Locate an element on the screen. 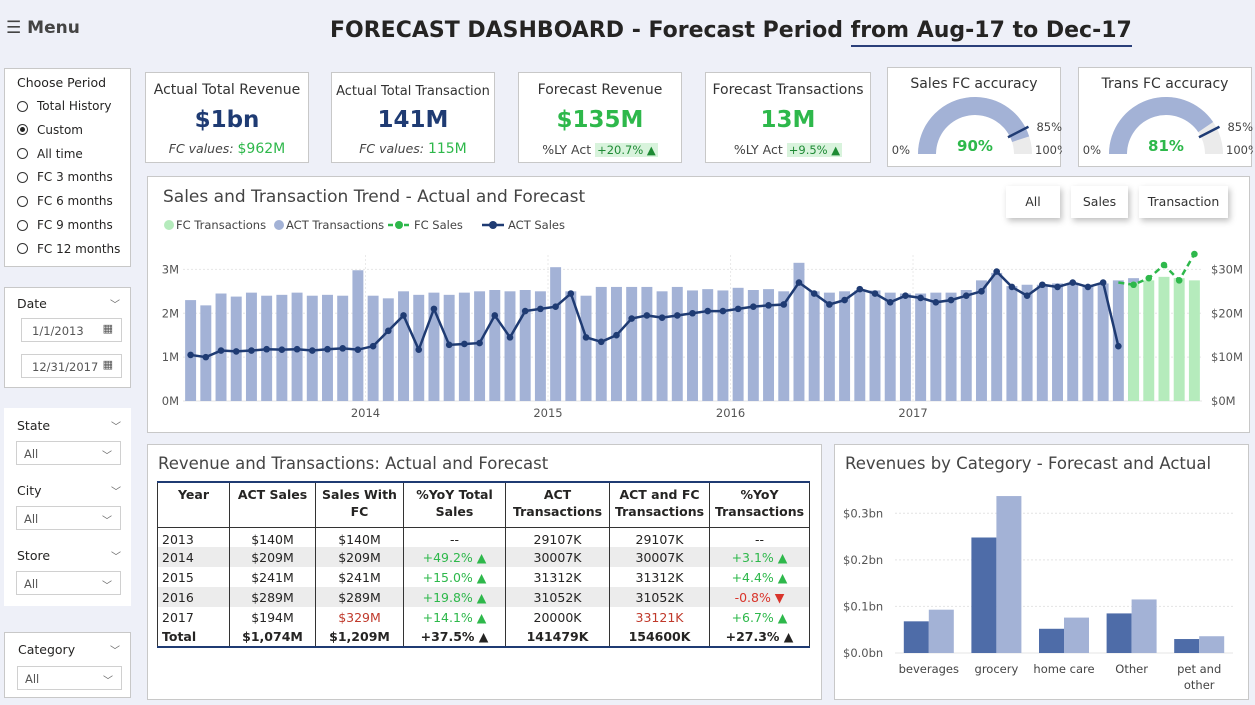  state-dropdown: All ﹀ is located at coordinates (68, 453).